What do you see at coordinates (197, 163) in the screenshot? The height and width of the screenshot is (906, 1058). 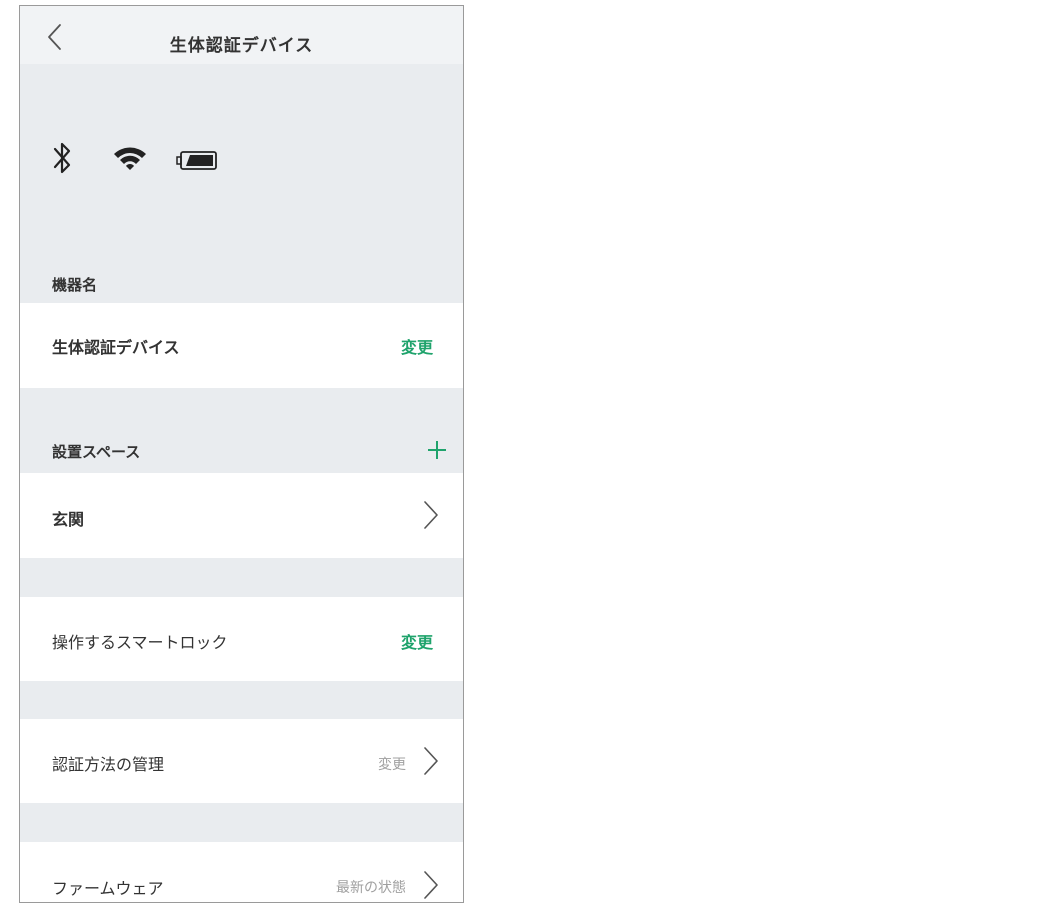 I see `battery-icon` at bounding box center [197, 163].